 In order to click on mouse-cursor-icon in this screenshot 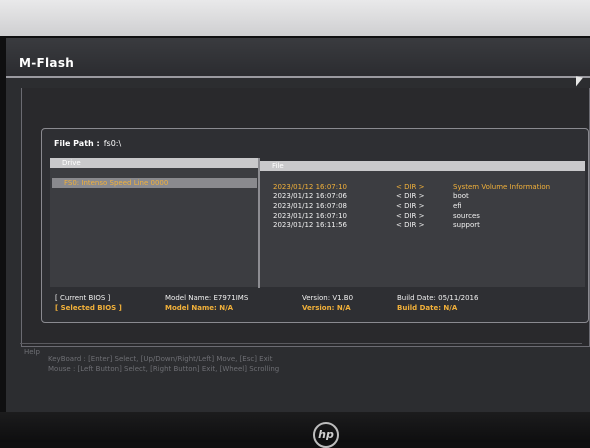, I will do `click(579, 82)`.